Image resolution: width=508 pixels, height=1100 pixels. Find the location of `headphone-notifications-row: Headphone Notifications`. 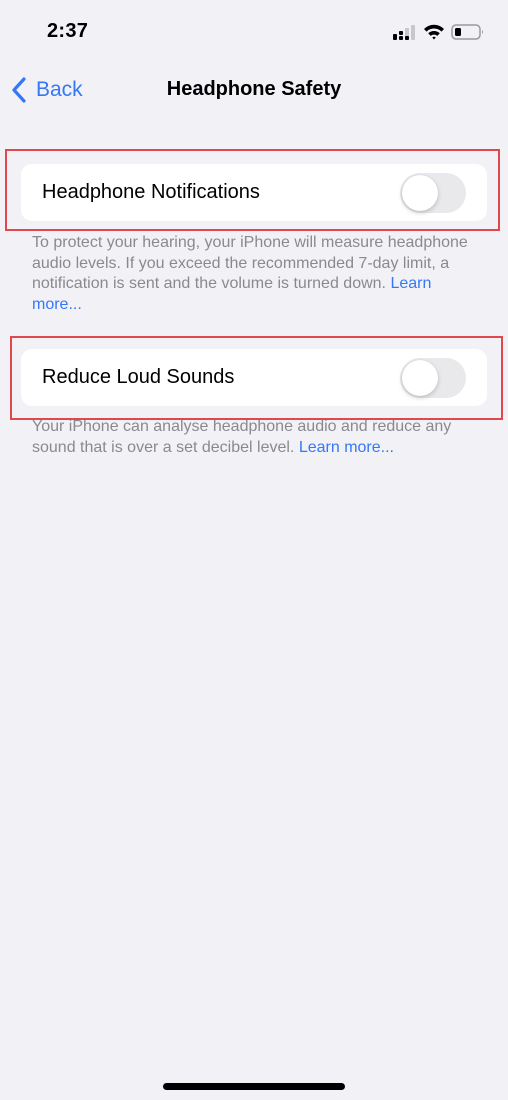

headphone-notifications-row: Headphone Notifications is located at coordinates (254, 192).